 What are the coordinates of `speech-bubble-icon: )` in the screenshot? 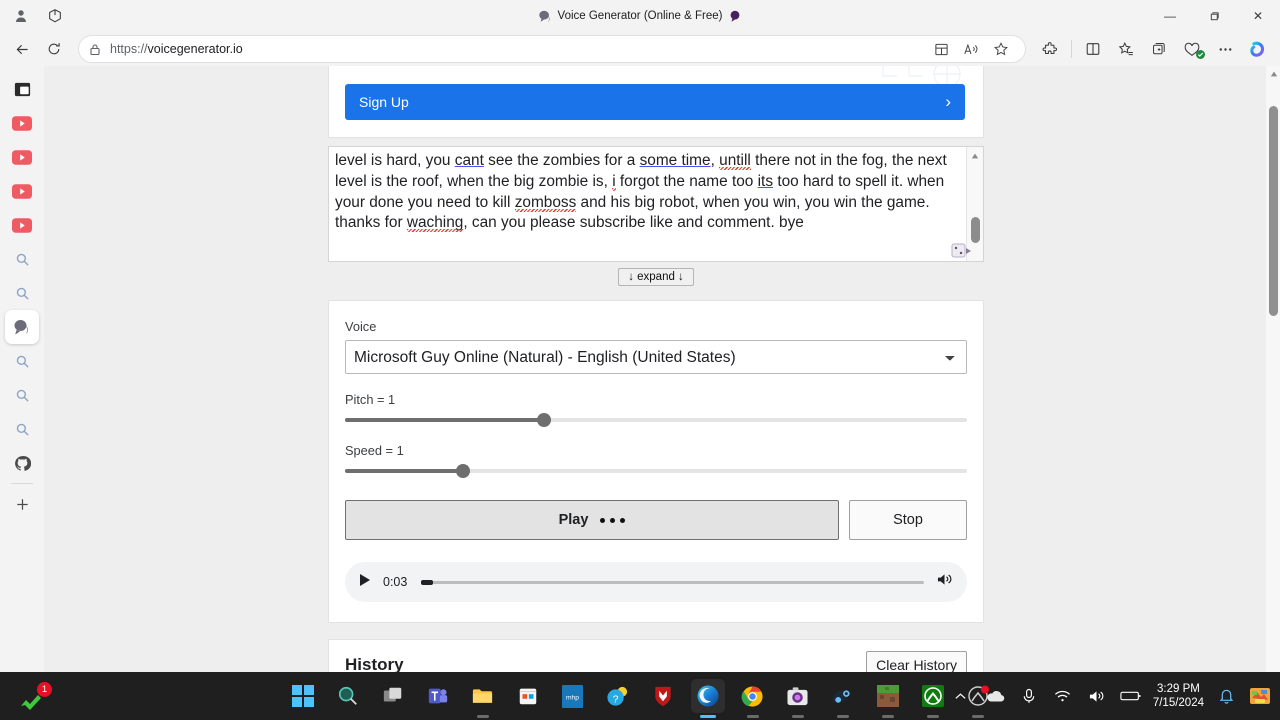 It's located at (545, 16).